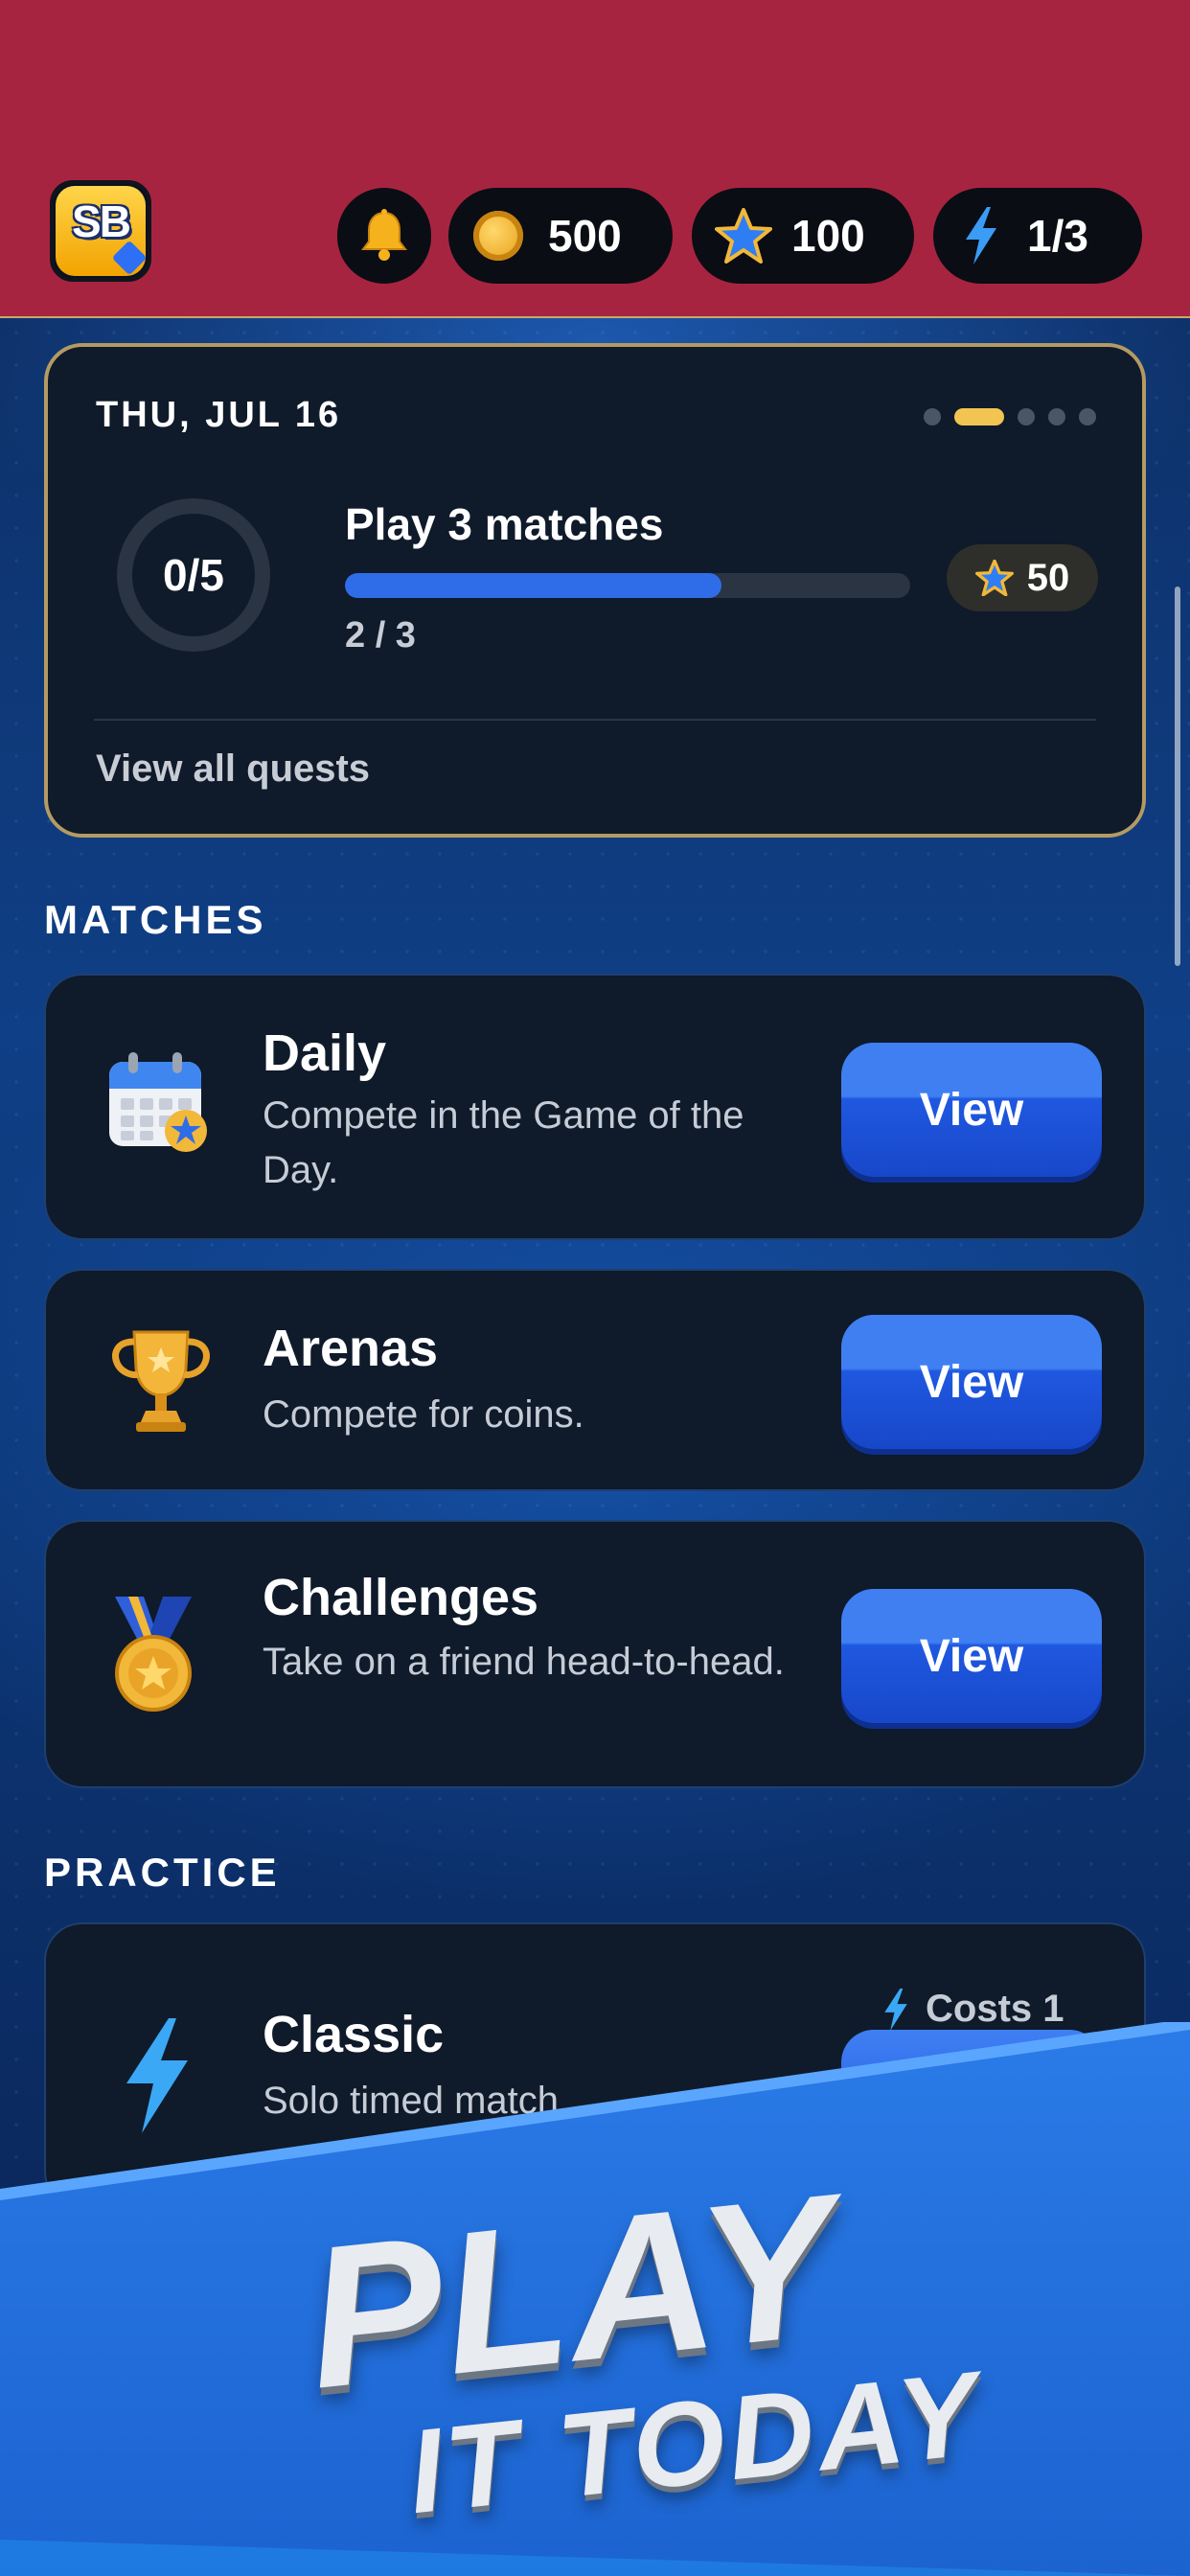 The height and width of the screenshot is (2576, 1190). Describe the element at coordinates (972, 1382) in the screenshot. I see `arenas-view-button: View` at that location.